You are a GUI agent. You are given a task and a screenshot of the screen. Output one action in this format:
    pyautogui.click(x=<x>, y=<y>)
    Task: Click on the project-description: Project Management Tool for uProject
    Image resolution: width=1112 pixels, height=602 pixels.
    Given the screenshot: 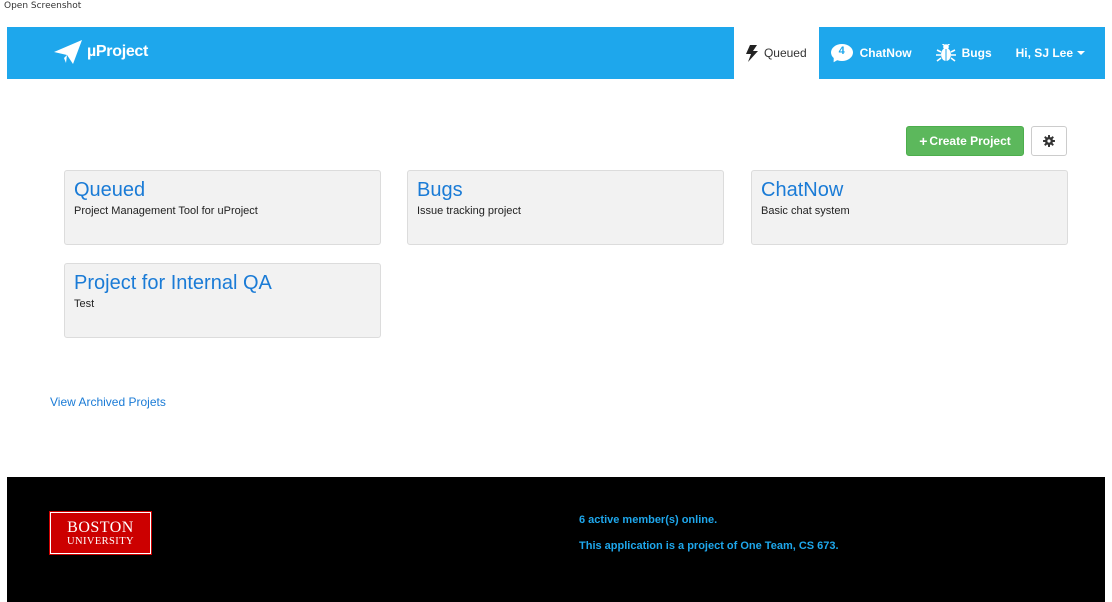 What is the action you would take?
    pyautogui.click(x=166, y=211)
    